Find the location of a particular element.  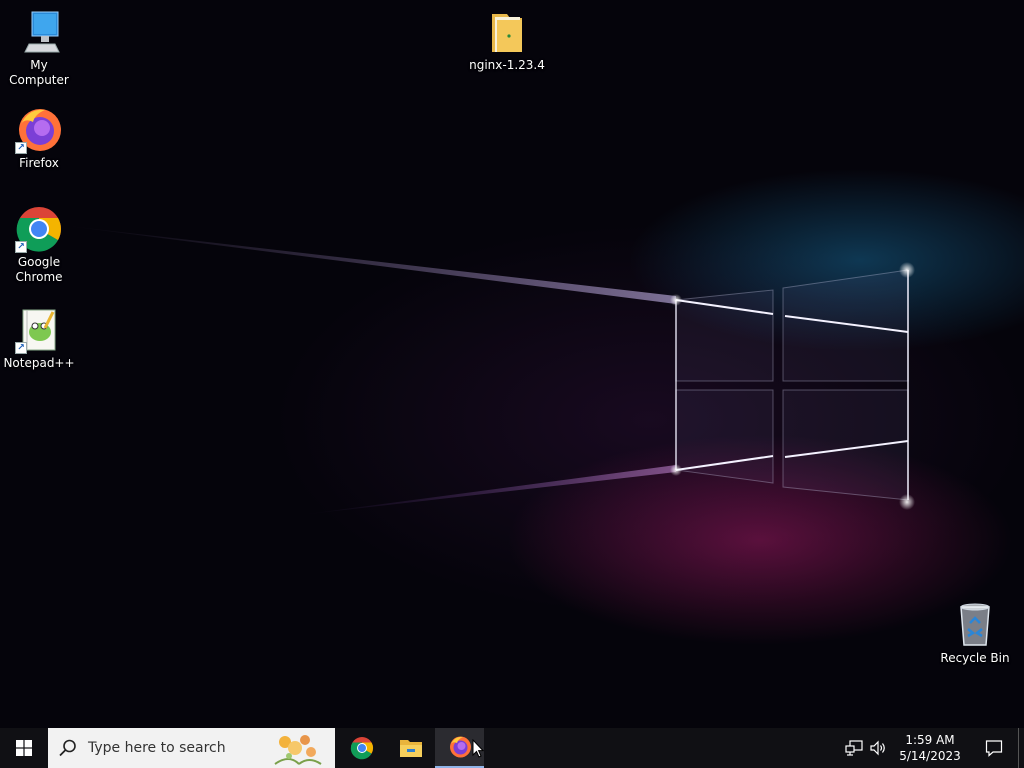

desktop-icon-recycle-bin: Recycle Bin is located at coordinates (975, 633).